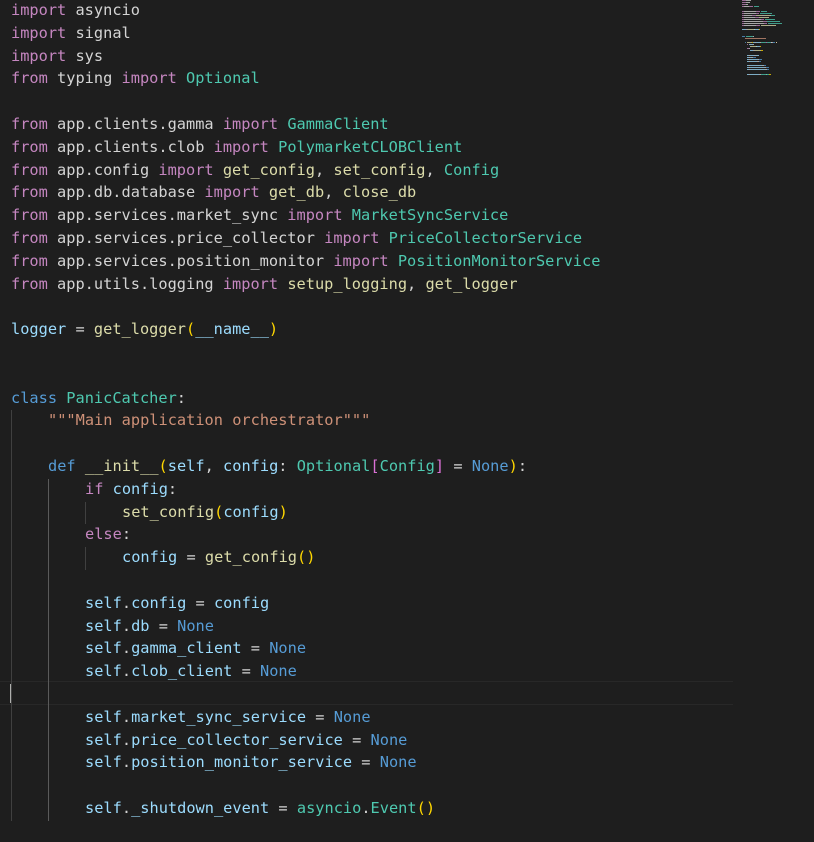 The height and width of the screenshot is (842, 814). What do you see at coordinates (333, 466) in the screenshot?
I see `code-token: Optional` at bounding box center [333, 466].